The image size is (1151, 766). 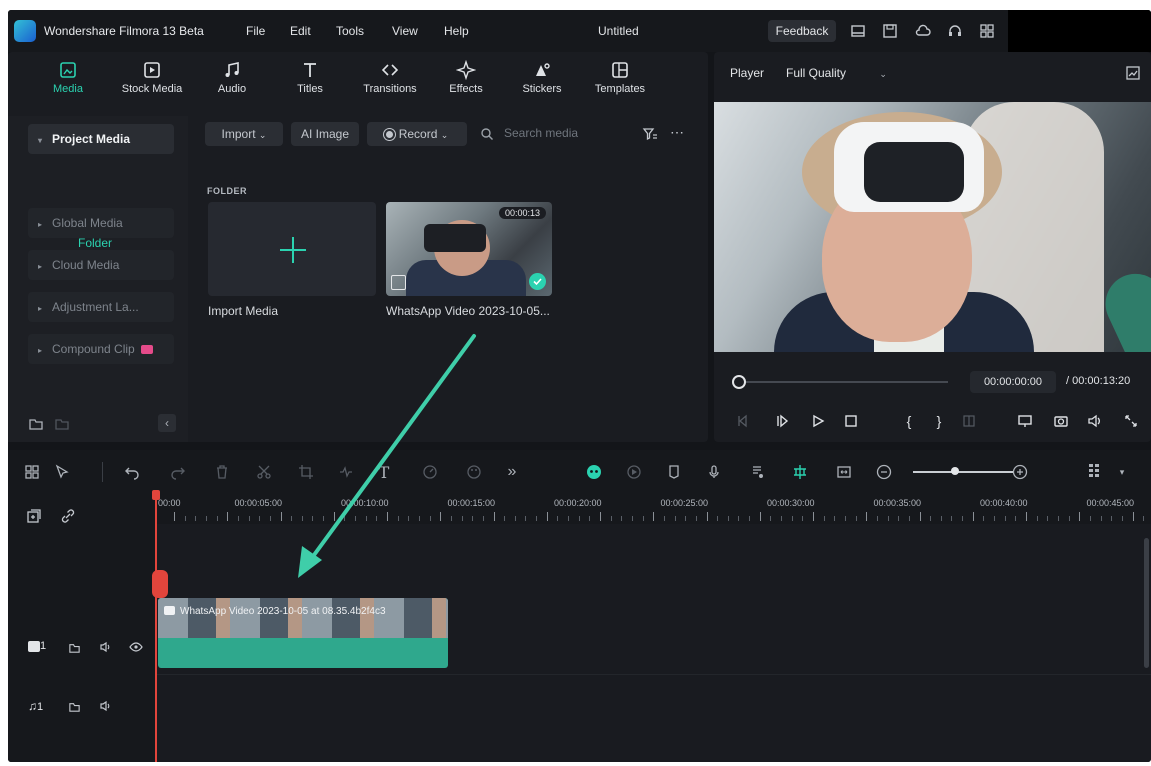 I want to click on select-arrow-icon, so click(x=62, y=472).